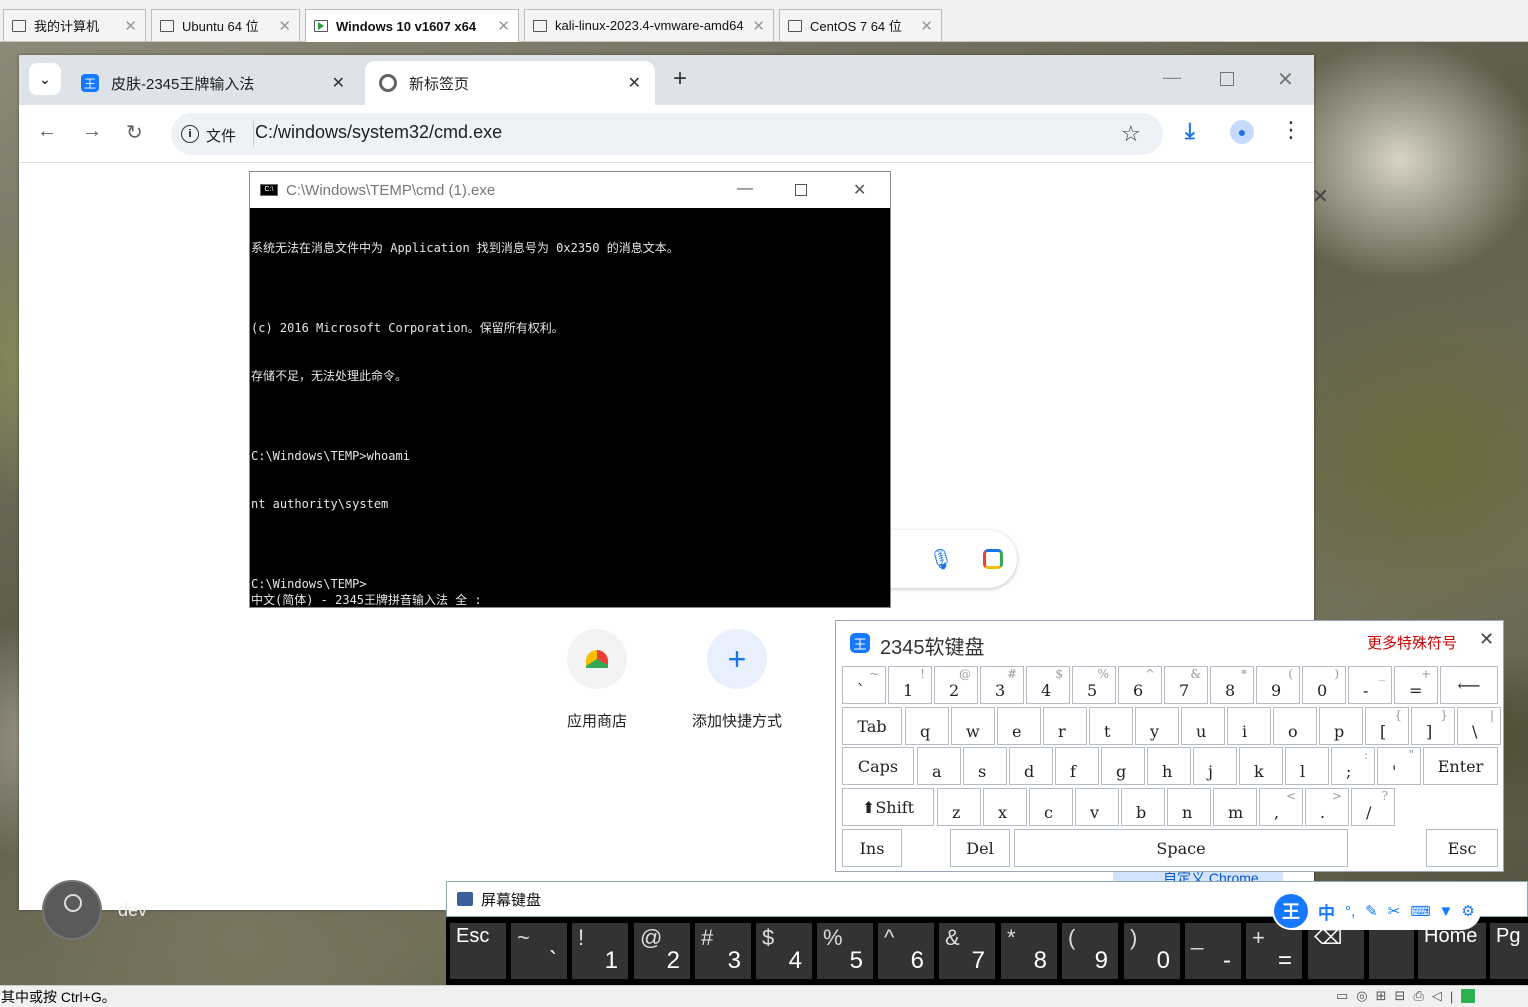  What do you see at coordinates (1460, 766) in the screenshot?
I see `soft-key: Enter` at bounding box center [1460, 766].